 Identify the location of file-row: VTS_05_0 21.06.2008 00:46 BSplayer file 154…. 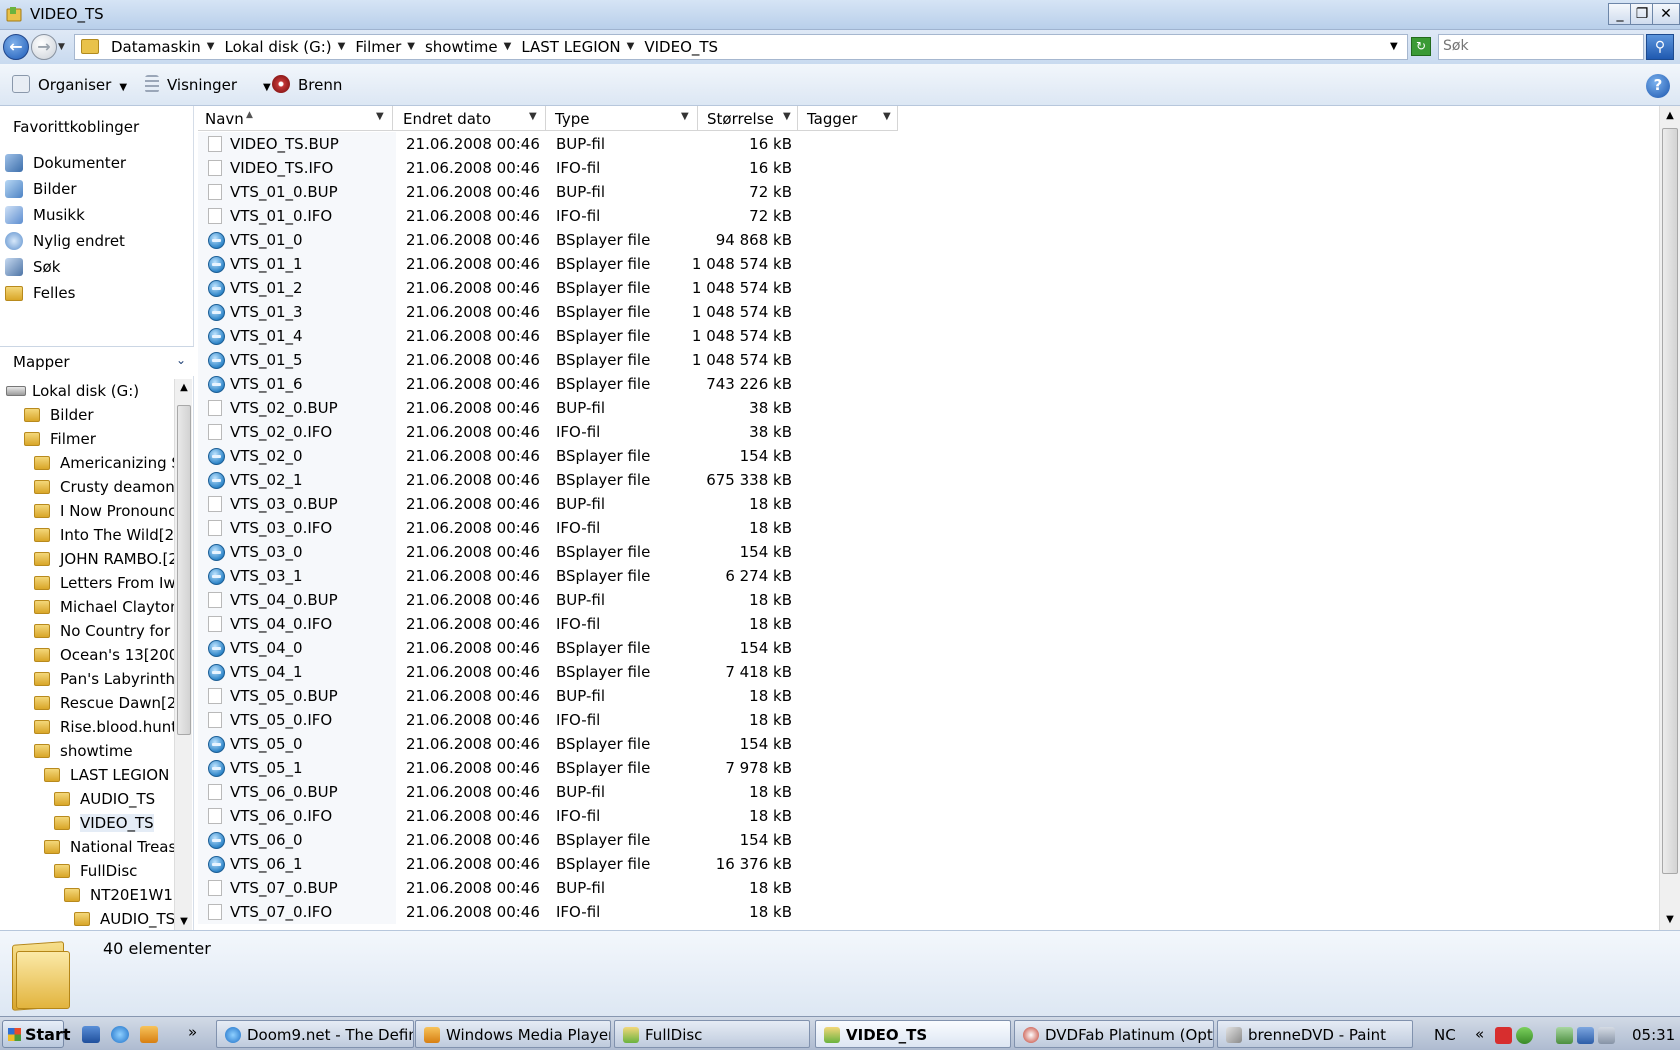
(928, 744).